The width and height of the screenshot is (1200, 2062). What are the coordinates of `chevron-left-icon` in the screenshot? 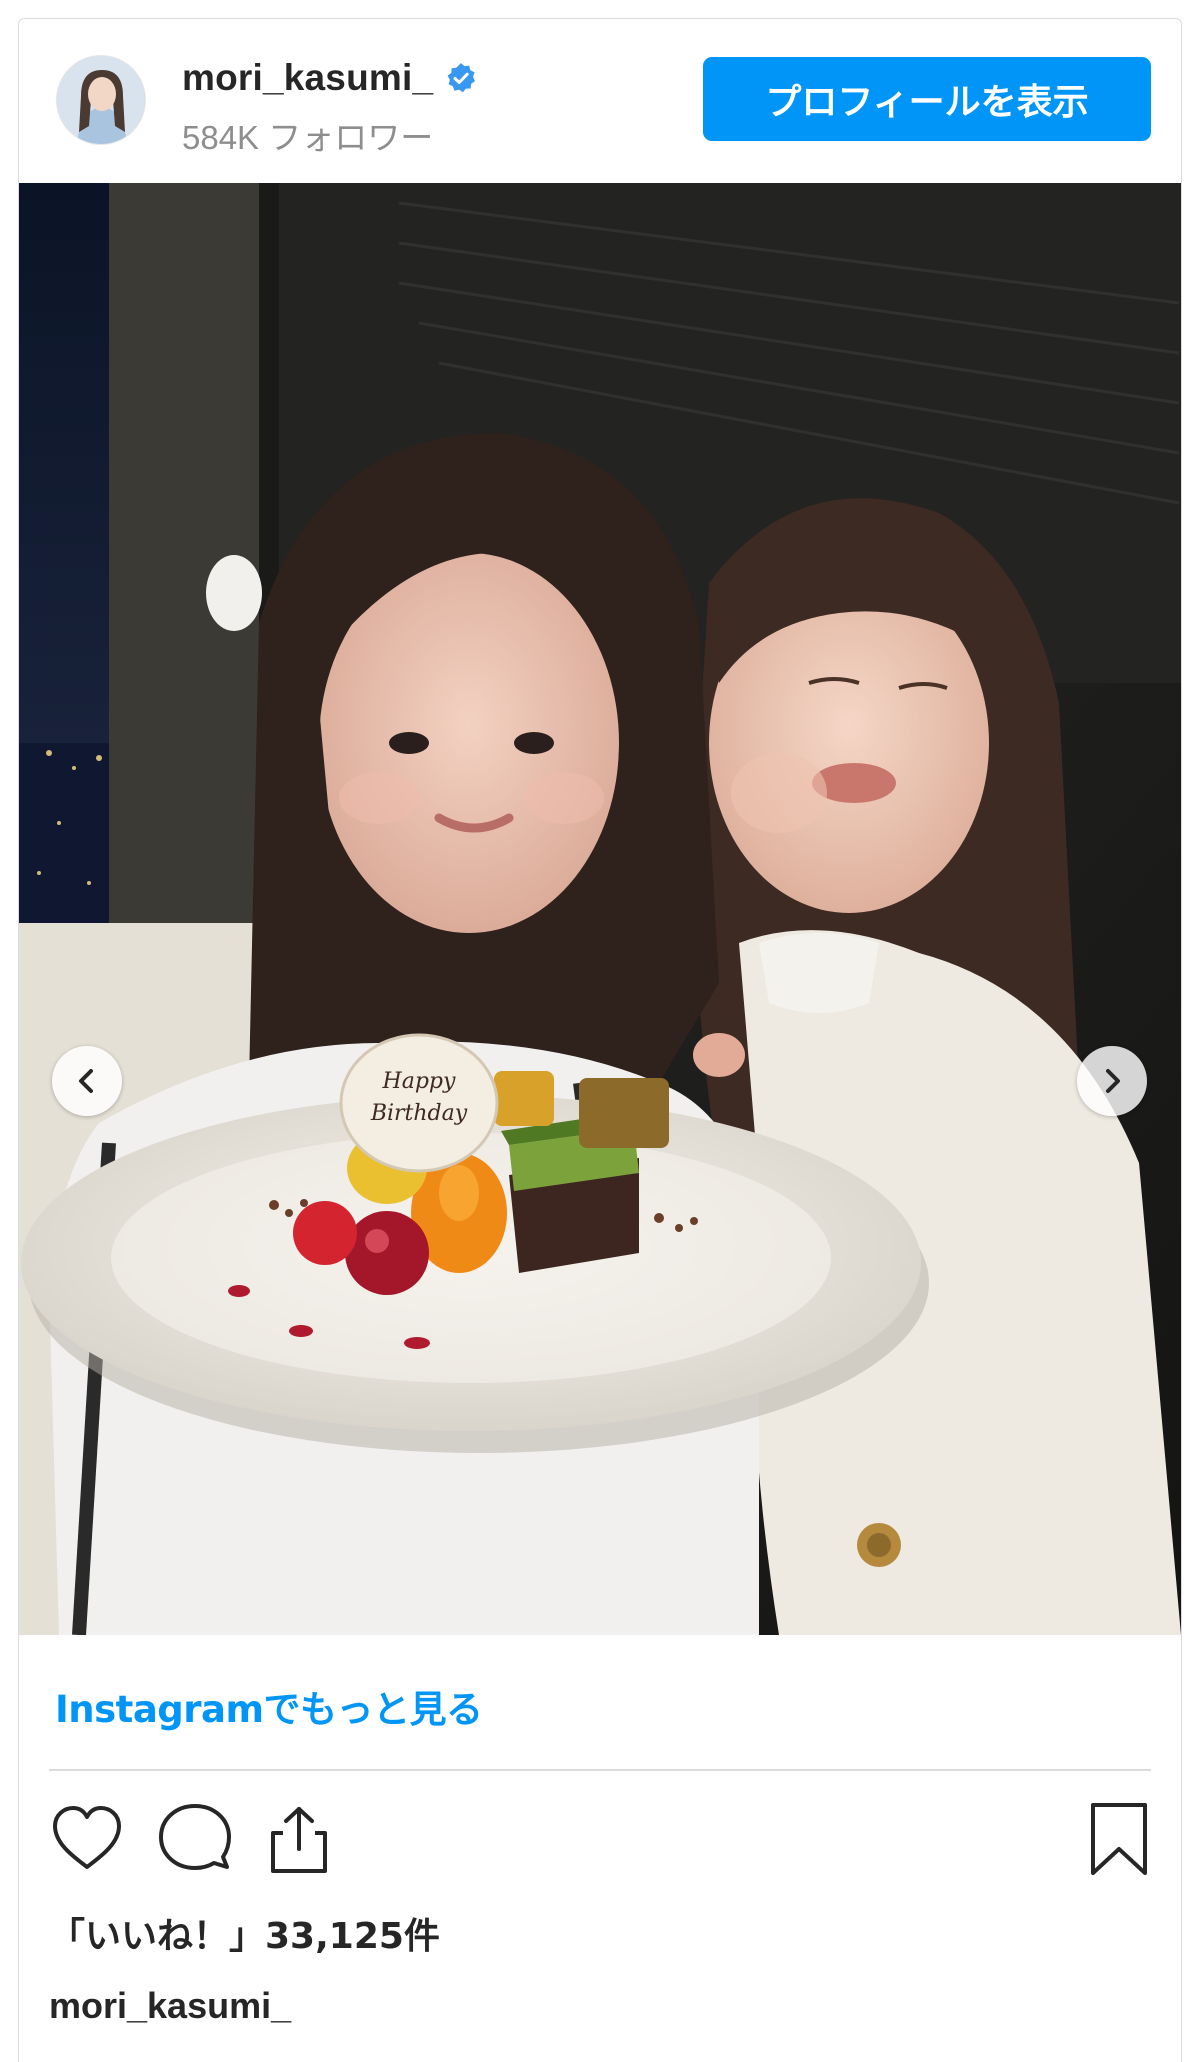 It's located at (86, 1081).